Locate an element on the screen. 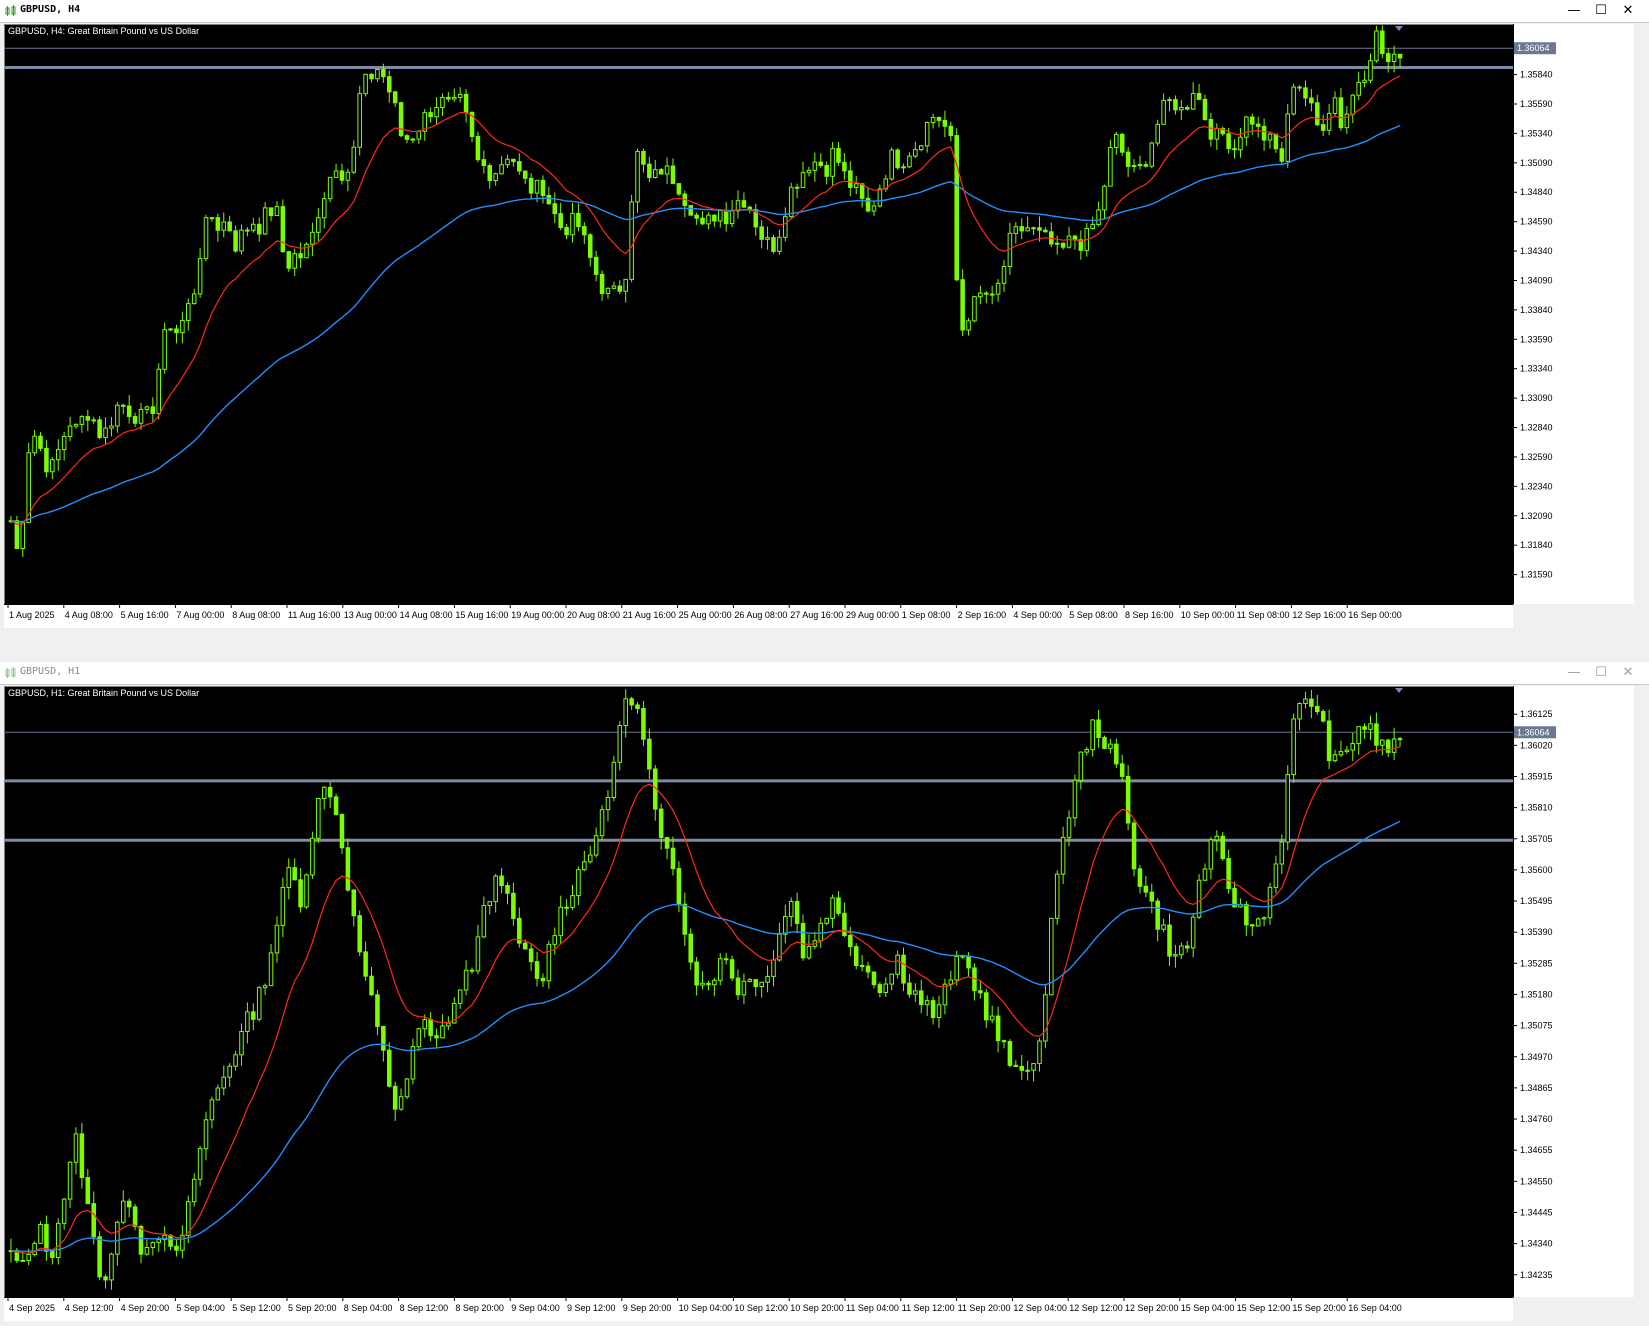 This screenshot has height=1326, width=1649. x-tick-label: 5 Aug 16:00 is located at coordinates (145, 615).